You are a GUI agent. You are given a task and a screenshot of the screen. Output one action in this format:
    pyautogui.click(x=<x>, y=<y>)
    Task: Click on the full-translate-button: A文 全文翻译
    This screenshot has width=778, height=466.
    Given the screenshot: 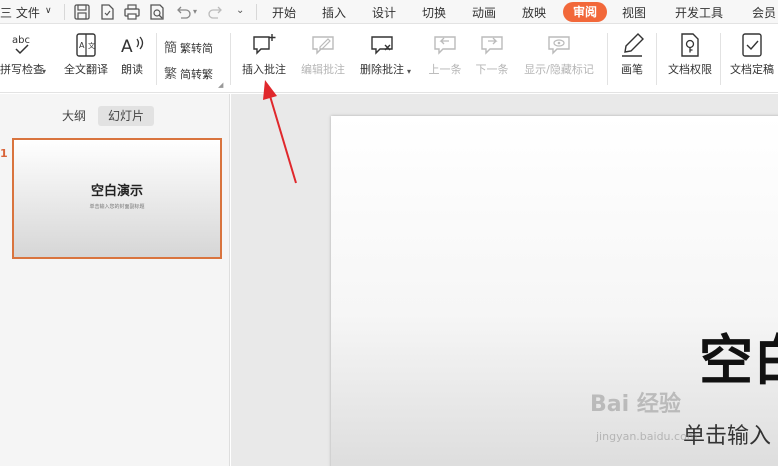 What is the action you would take?
    pyautogui.click(x=86, y=54)
    